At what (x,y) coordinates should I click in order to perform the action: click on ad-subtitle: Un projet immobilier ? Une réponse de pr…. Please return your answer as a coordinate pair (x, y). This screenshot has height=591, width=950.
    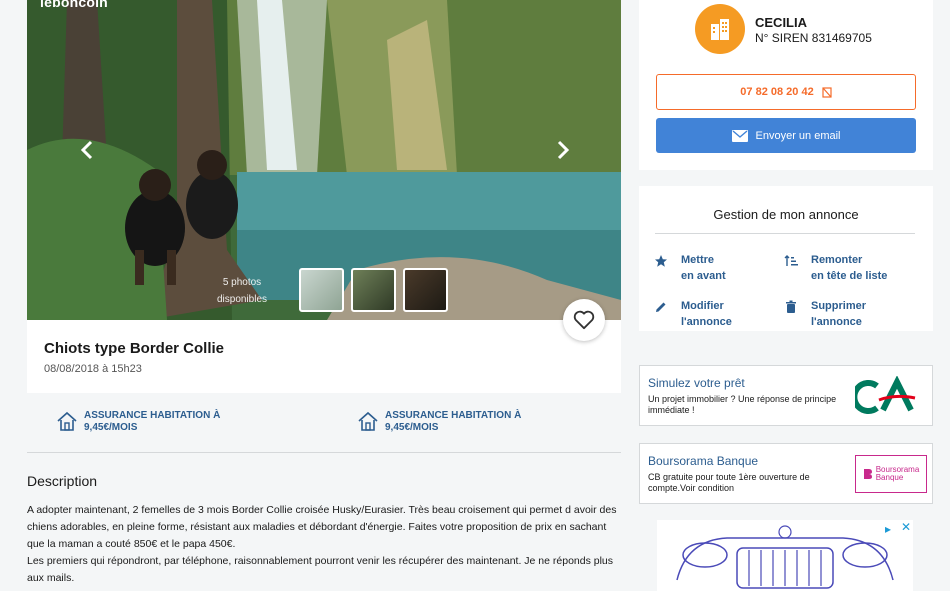
    Looking at the image, I should click on (742, 404).